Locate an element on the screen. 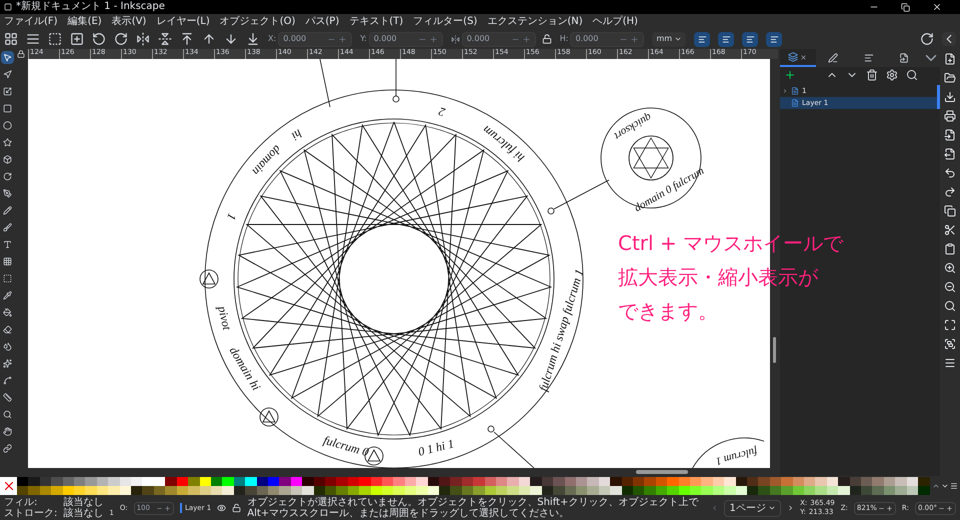 The width and height of the screenshot is (960, 520). menu-item: テキスト(T) is located at coordinates (376, 21).